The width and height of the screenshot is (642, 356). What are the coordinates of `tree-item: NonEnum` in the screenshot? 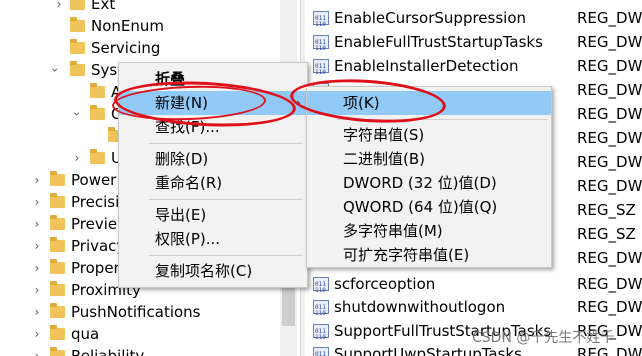 It's located at (140, 26).